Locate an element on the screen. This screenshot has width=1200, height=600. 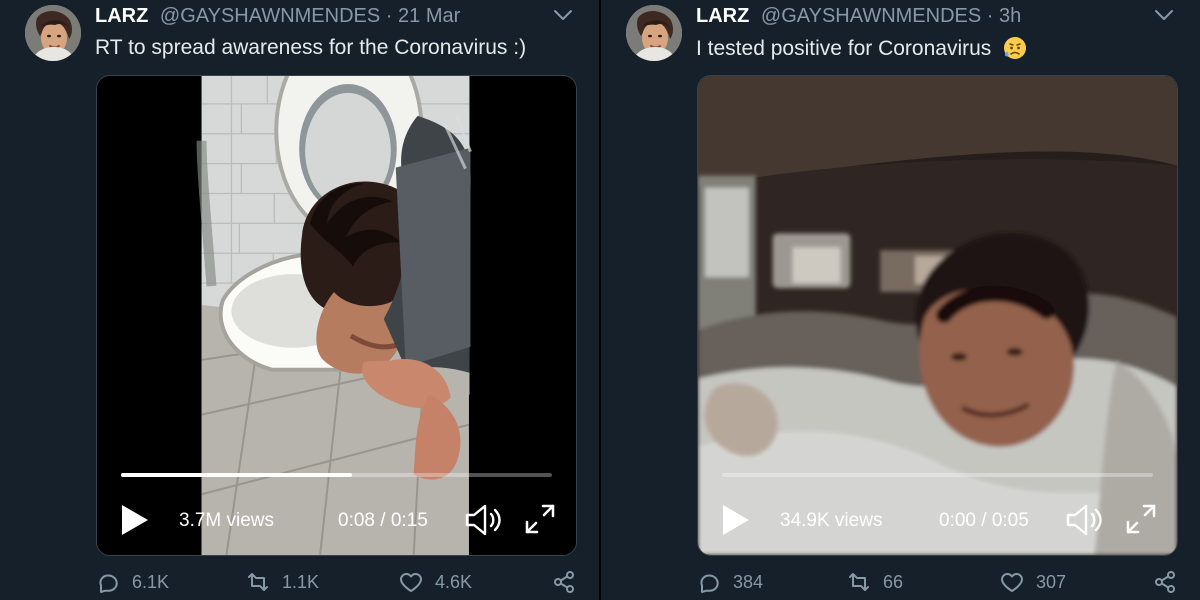
tweet-timestamp: 21 Mar is located at coordinates (429, 16).